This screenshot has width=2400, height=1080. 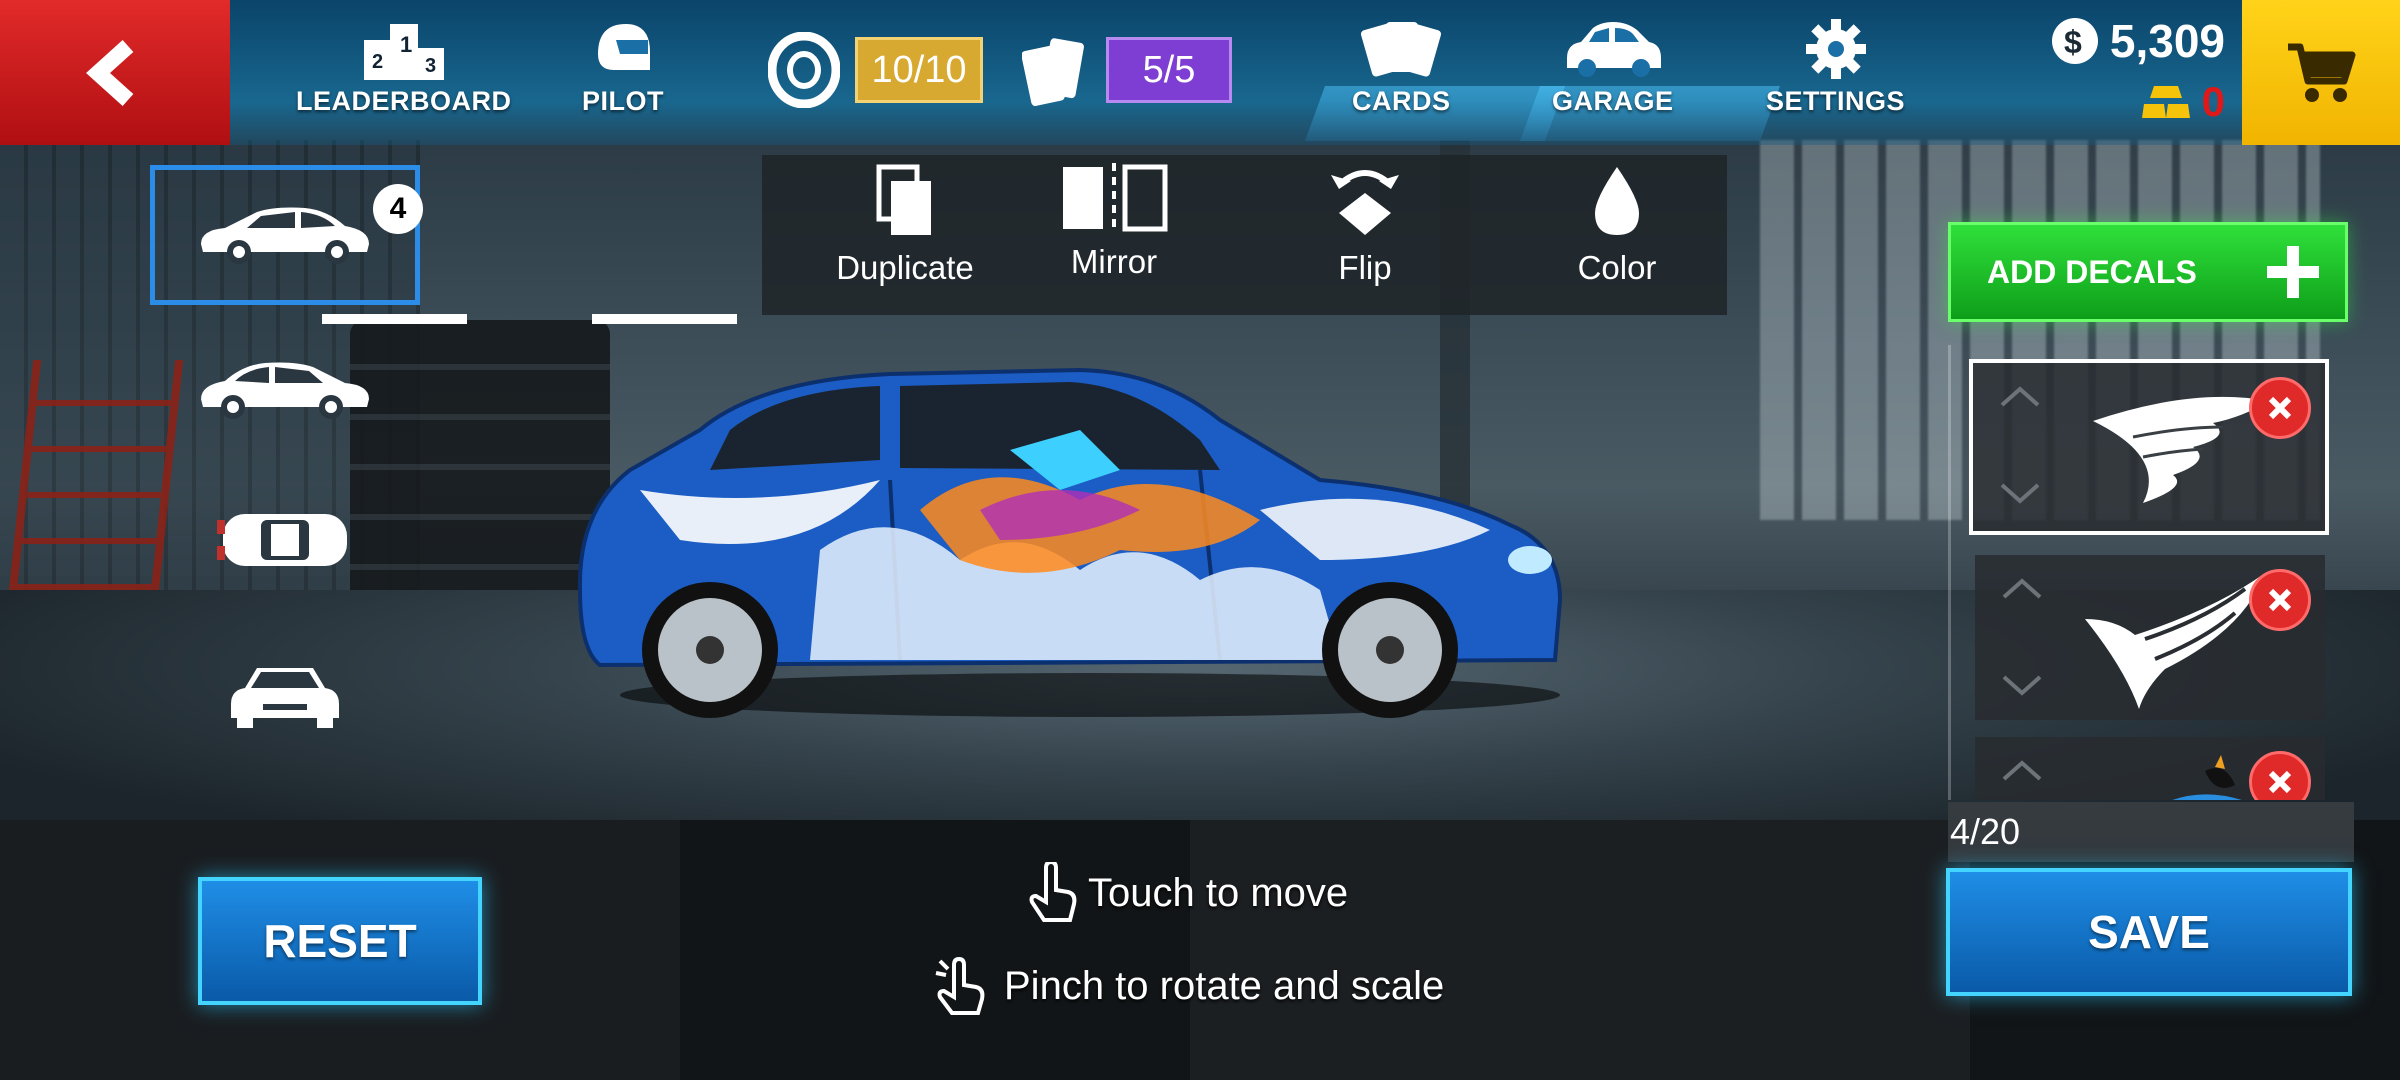 I want to click on svg-text: 1, so click(x=406, y=44).